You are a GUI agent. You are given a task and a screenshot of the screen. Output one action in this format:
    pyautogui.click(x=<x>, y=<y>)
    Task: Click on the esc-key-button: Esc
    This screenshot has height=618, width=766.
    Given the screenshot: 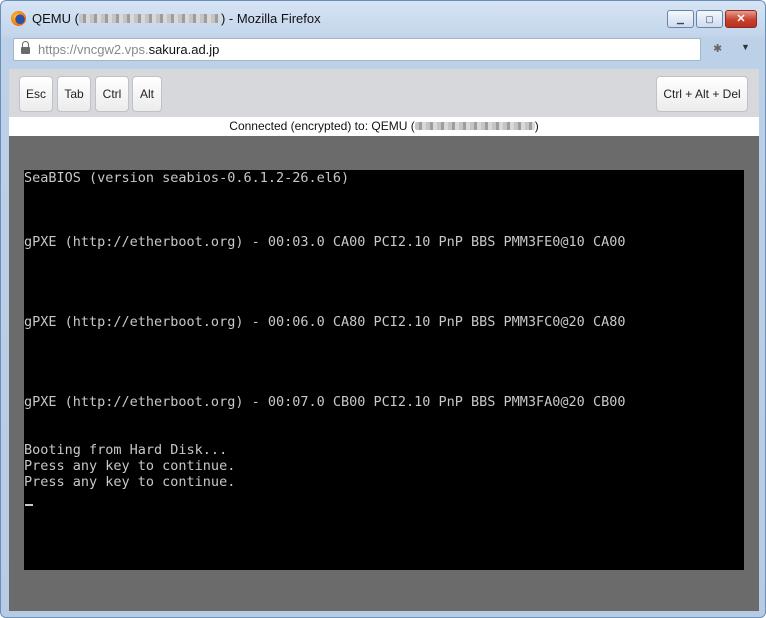 What is the action you would take?
    pyautogui.click(x=36, y=94)
    